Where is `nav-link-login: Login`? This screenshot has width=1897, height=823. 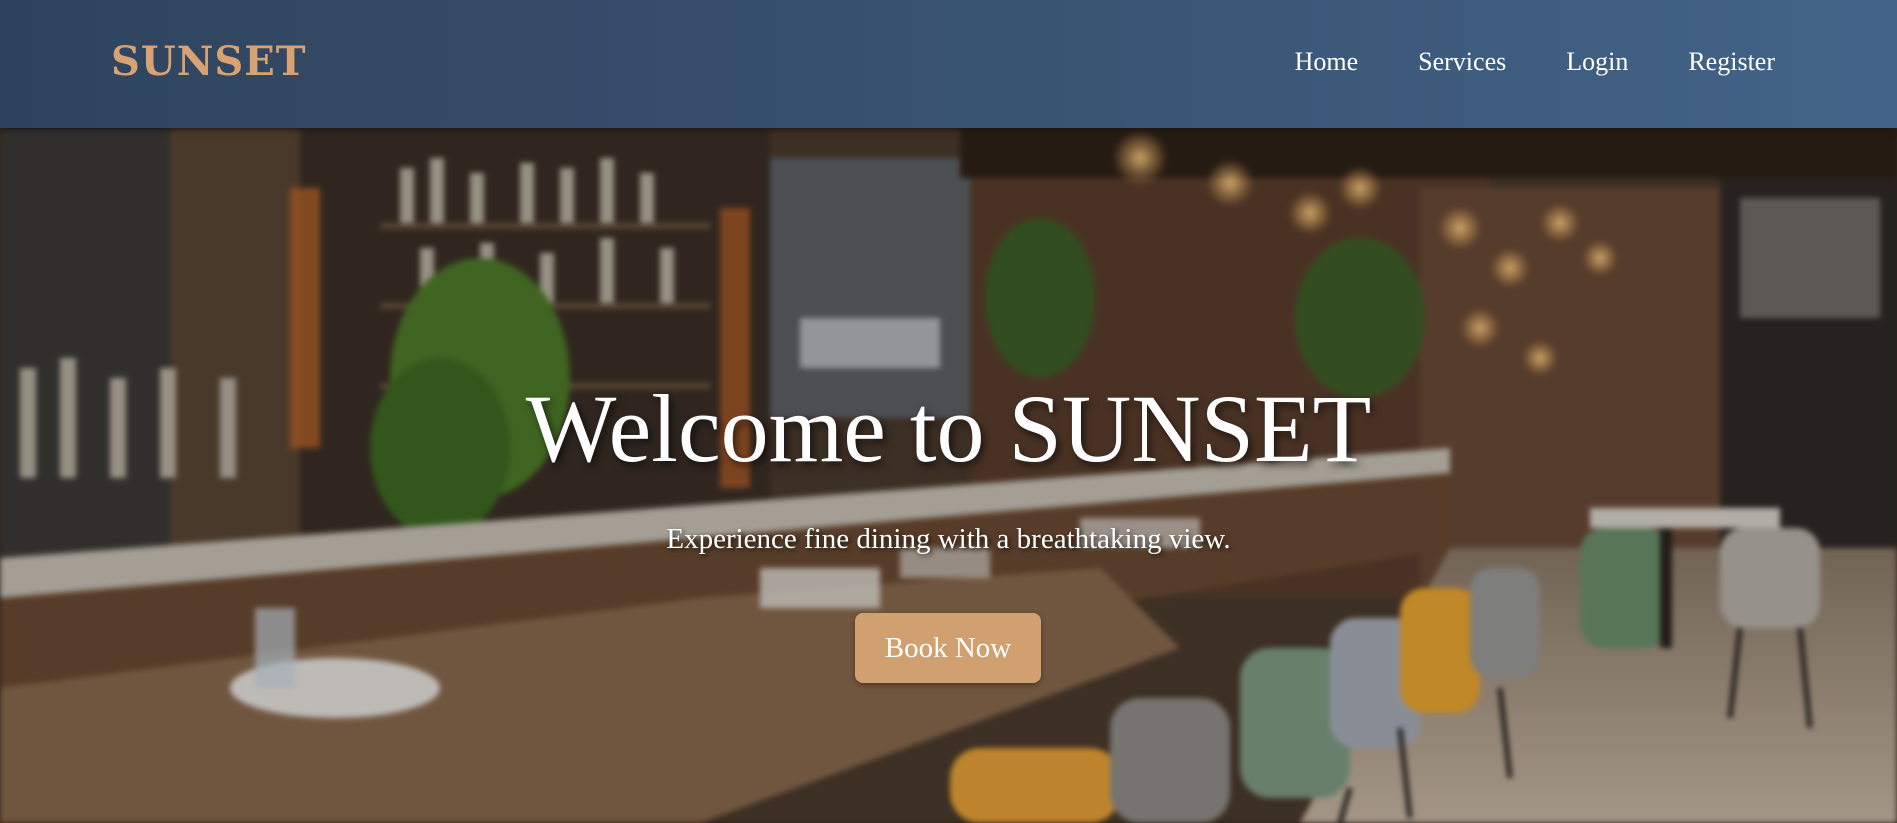
nav-link-login: Login is located at coordinates (1597, 62).